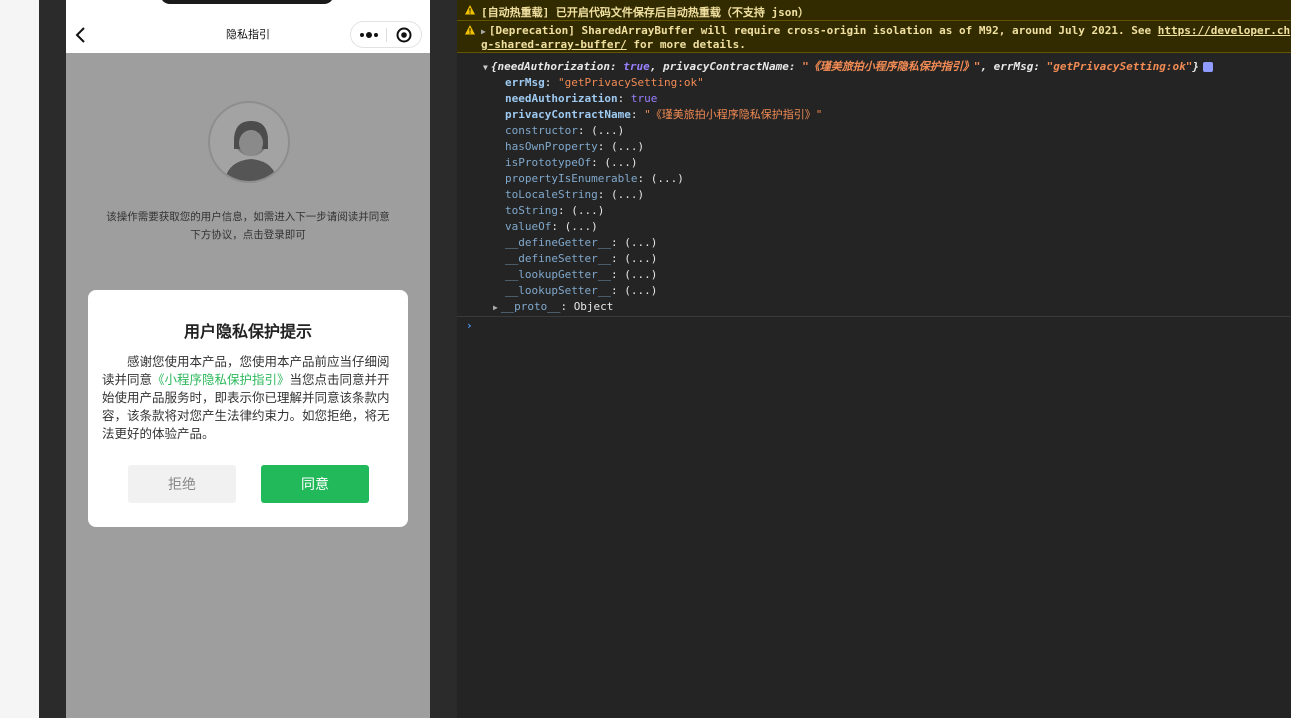  What do you see at coordinates (636, 66) in the screenshot?
I see `summary-value: true` at bounding box center [636, 66].